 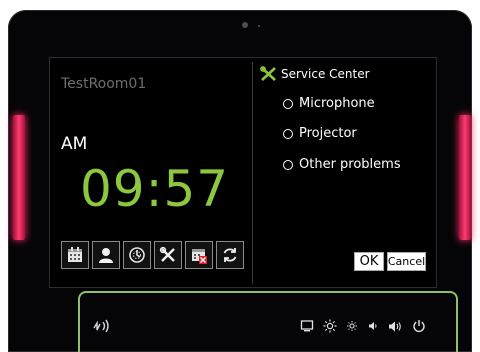 What do you see at coordinates (152, 255) in the screenshot?
I see `toolbar` at bounding box center [152, 255].